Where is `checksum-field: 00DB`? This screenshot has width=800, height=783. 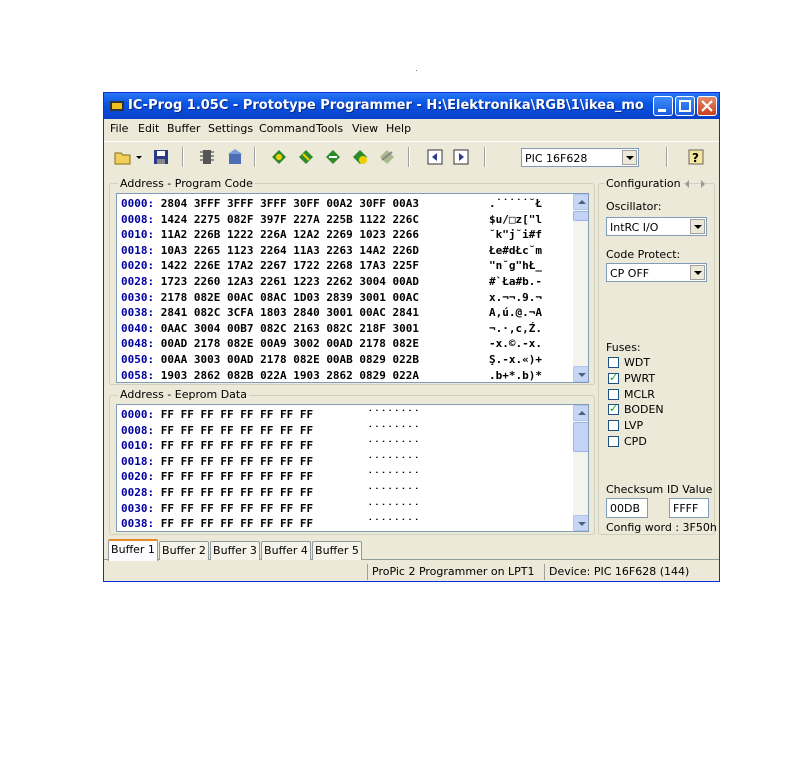 checksum-field: 00DB is located at coordinates (627, 508).